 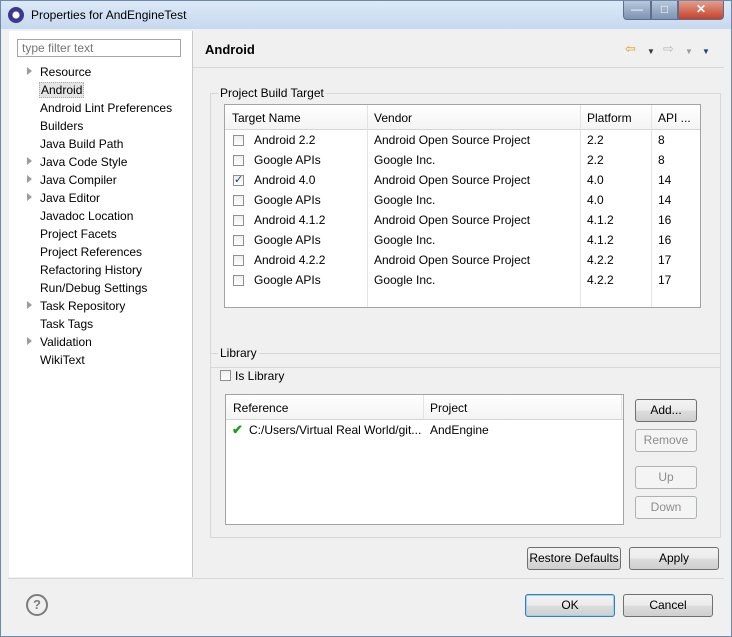 I want to click on back-history-dropdown-icon: ▼, so click(x=651, y=51).